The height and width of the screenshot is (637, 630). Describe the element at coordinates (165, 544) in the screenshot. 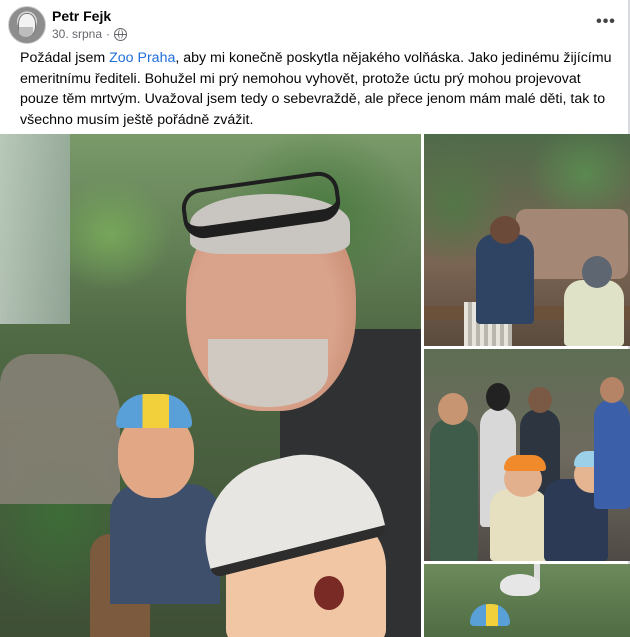

I see `photo-child1-body` at that location.